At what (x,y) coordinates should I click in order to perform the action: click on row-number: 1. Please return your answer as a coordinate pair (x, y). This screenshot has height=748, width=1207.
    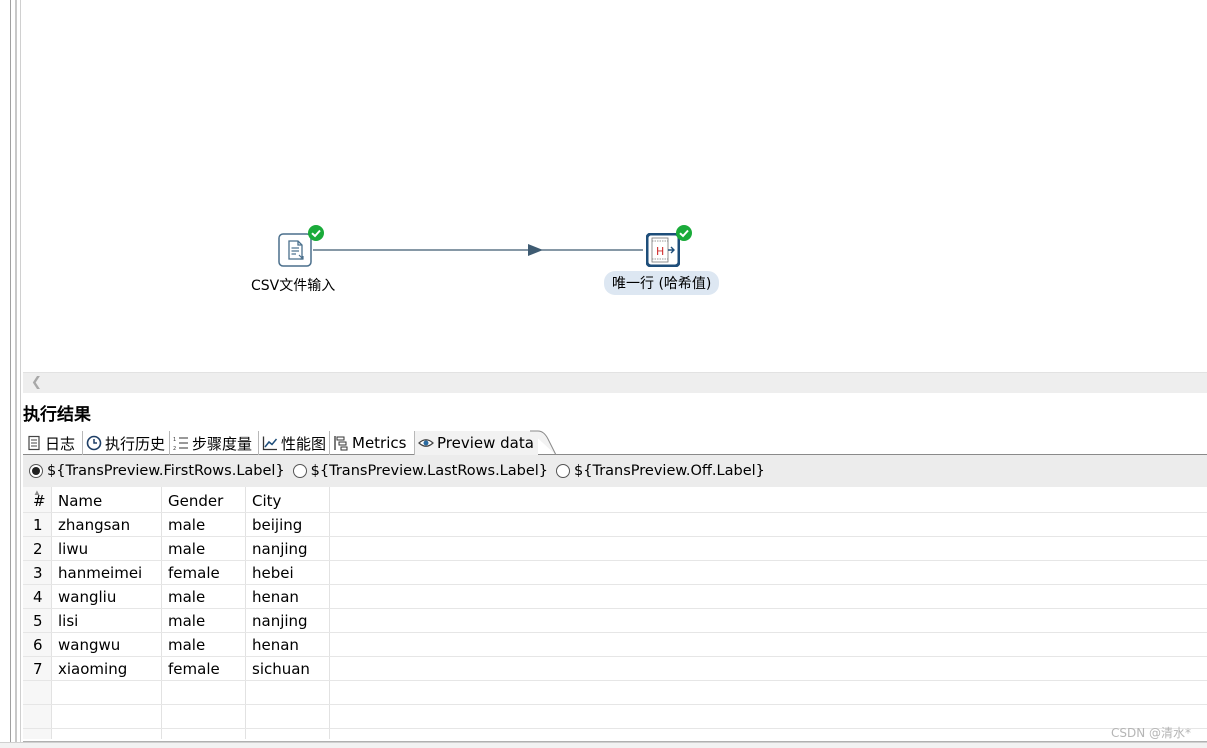
    Looking at the image, I should click on (38, 525).